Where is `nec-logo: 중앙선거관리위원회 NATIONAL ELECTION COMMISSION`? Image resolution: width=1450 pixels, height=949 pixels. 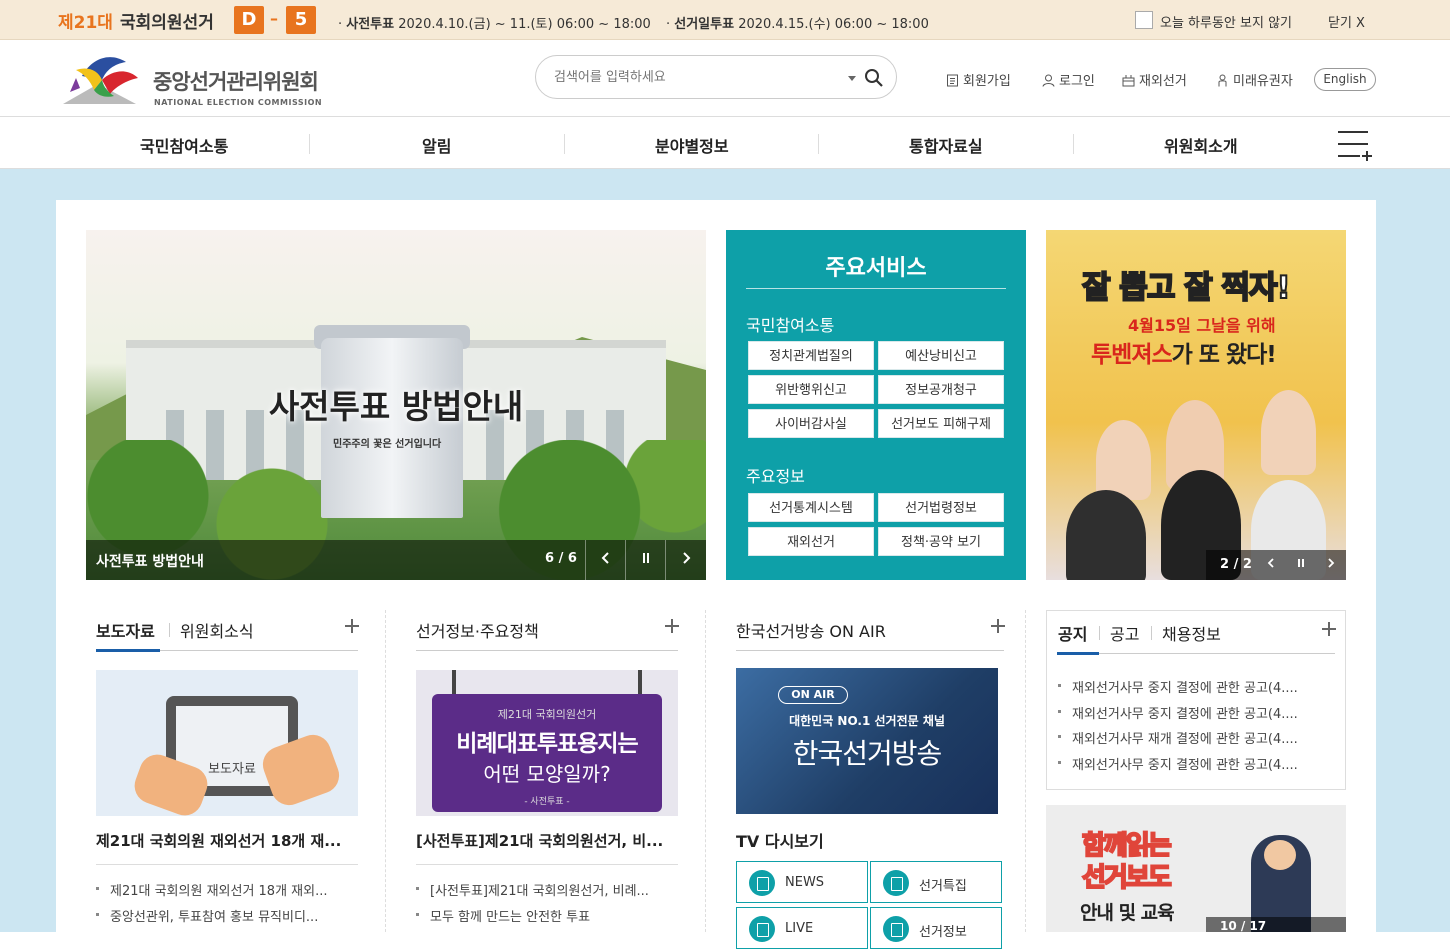 nec-logo: 중앙선거관리위원회 NATIONAL ELECTION COMMISSION is located at coordinates (190, 80).